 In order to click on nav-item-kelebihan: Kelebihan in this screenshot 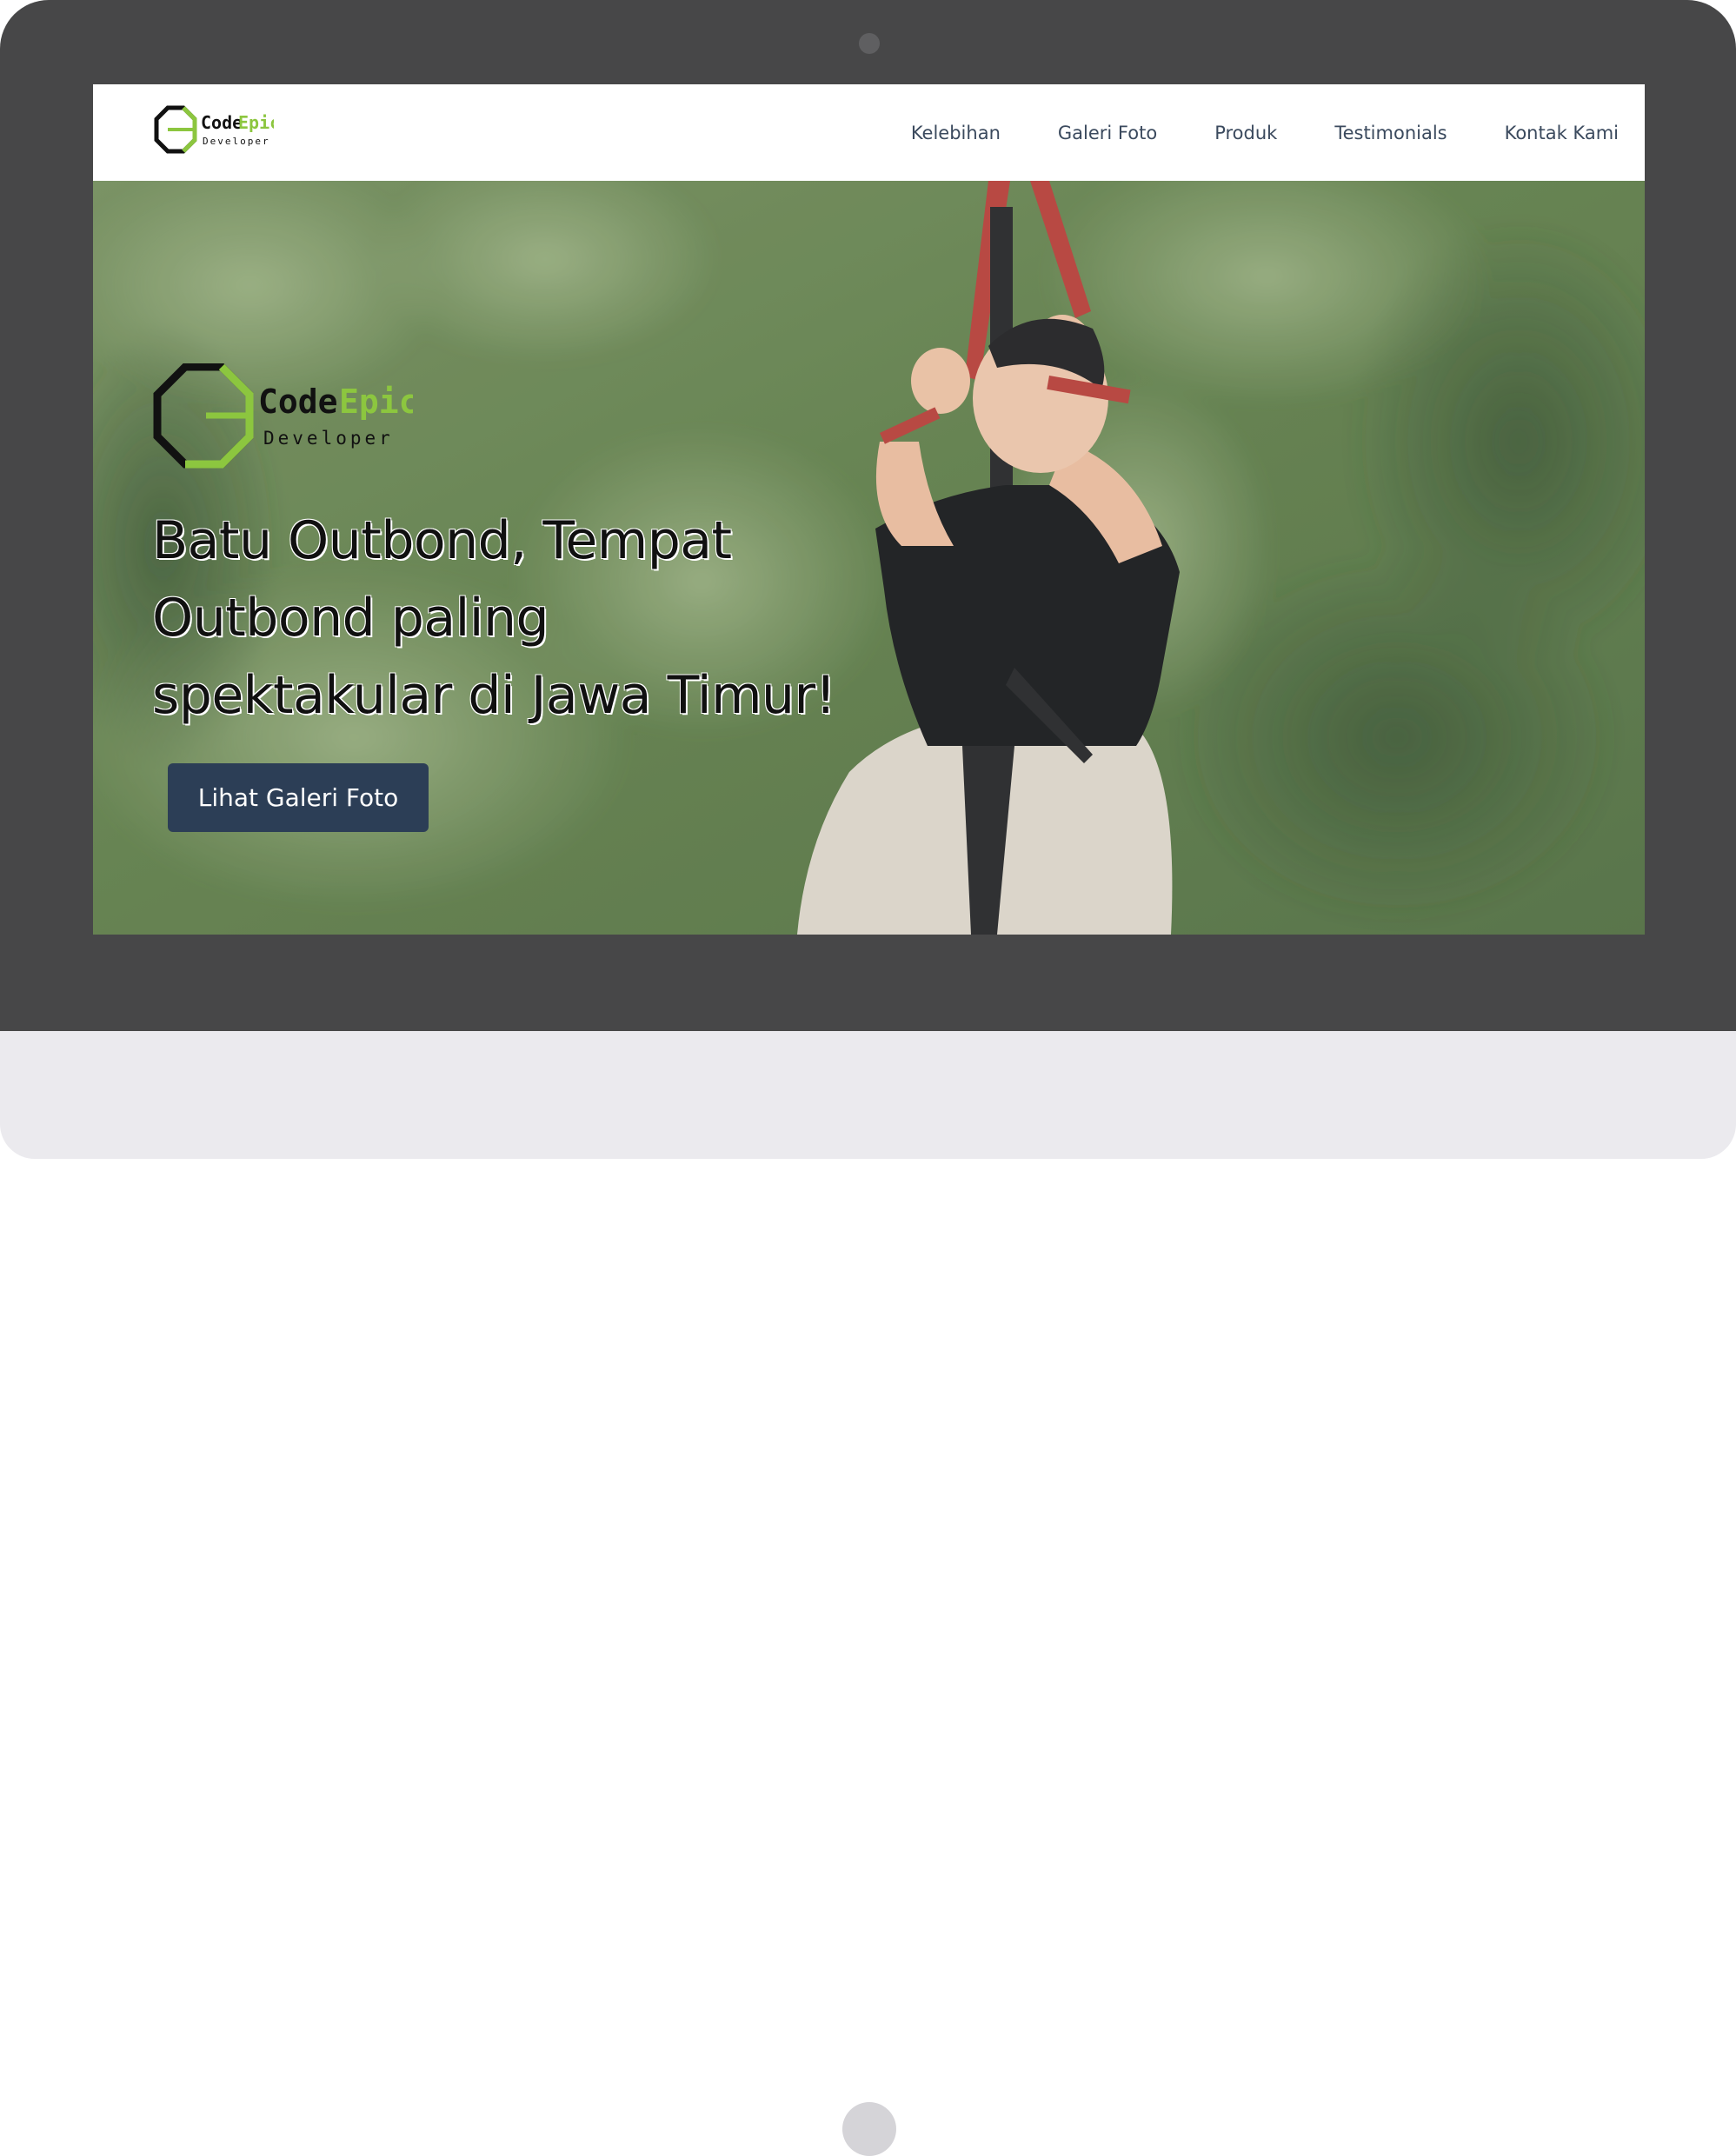, I will do `click(956, 133)`.